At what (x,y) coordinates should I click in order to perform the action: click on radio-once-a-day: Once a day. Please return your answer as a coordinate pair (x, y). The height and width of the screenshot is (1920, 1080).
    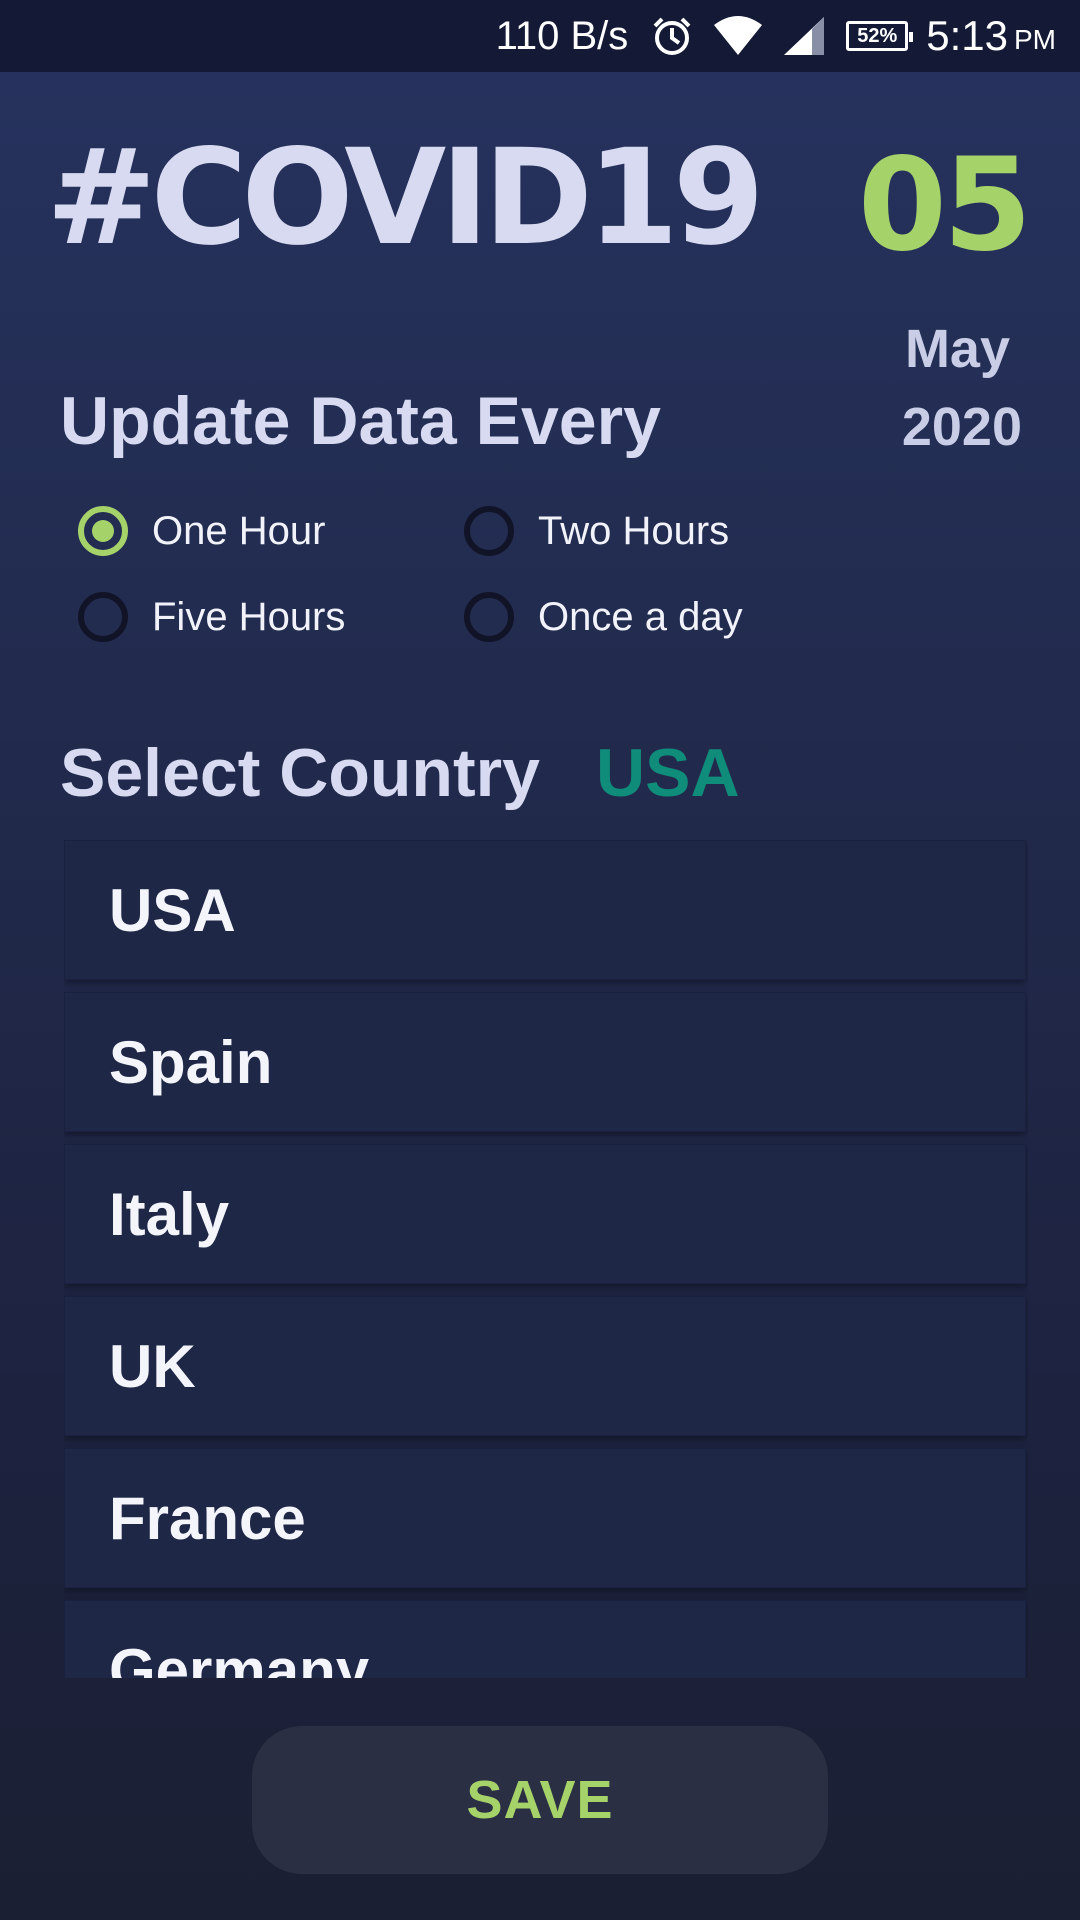
    Looking at the image, I should click on (603, 617).